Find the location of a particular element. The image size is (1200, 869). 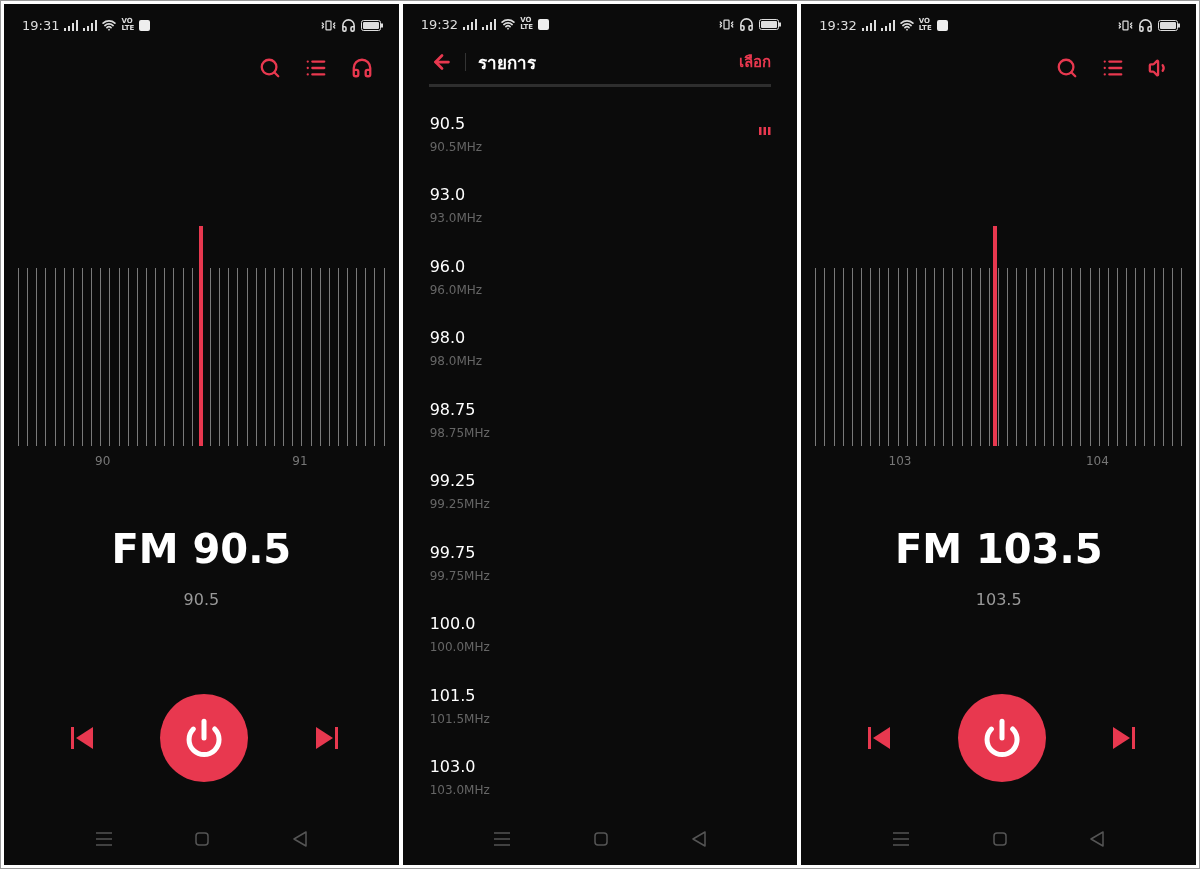

station-name: 90.5 is located at coordinates (456, 123).